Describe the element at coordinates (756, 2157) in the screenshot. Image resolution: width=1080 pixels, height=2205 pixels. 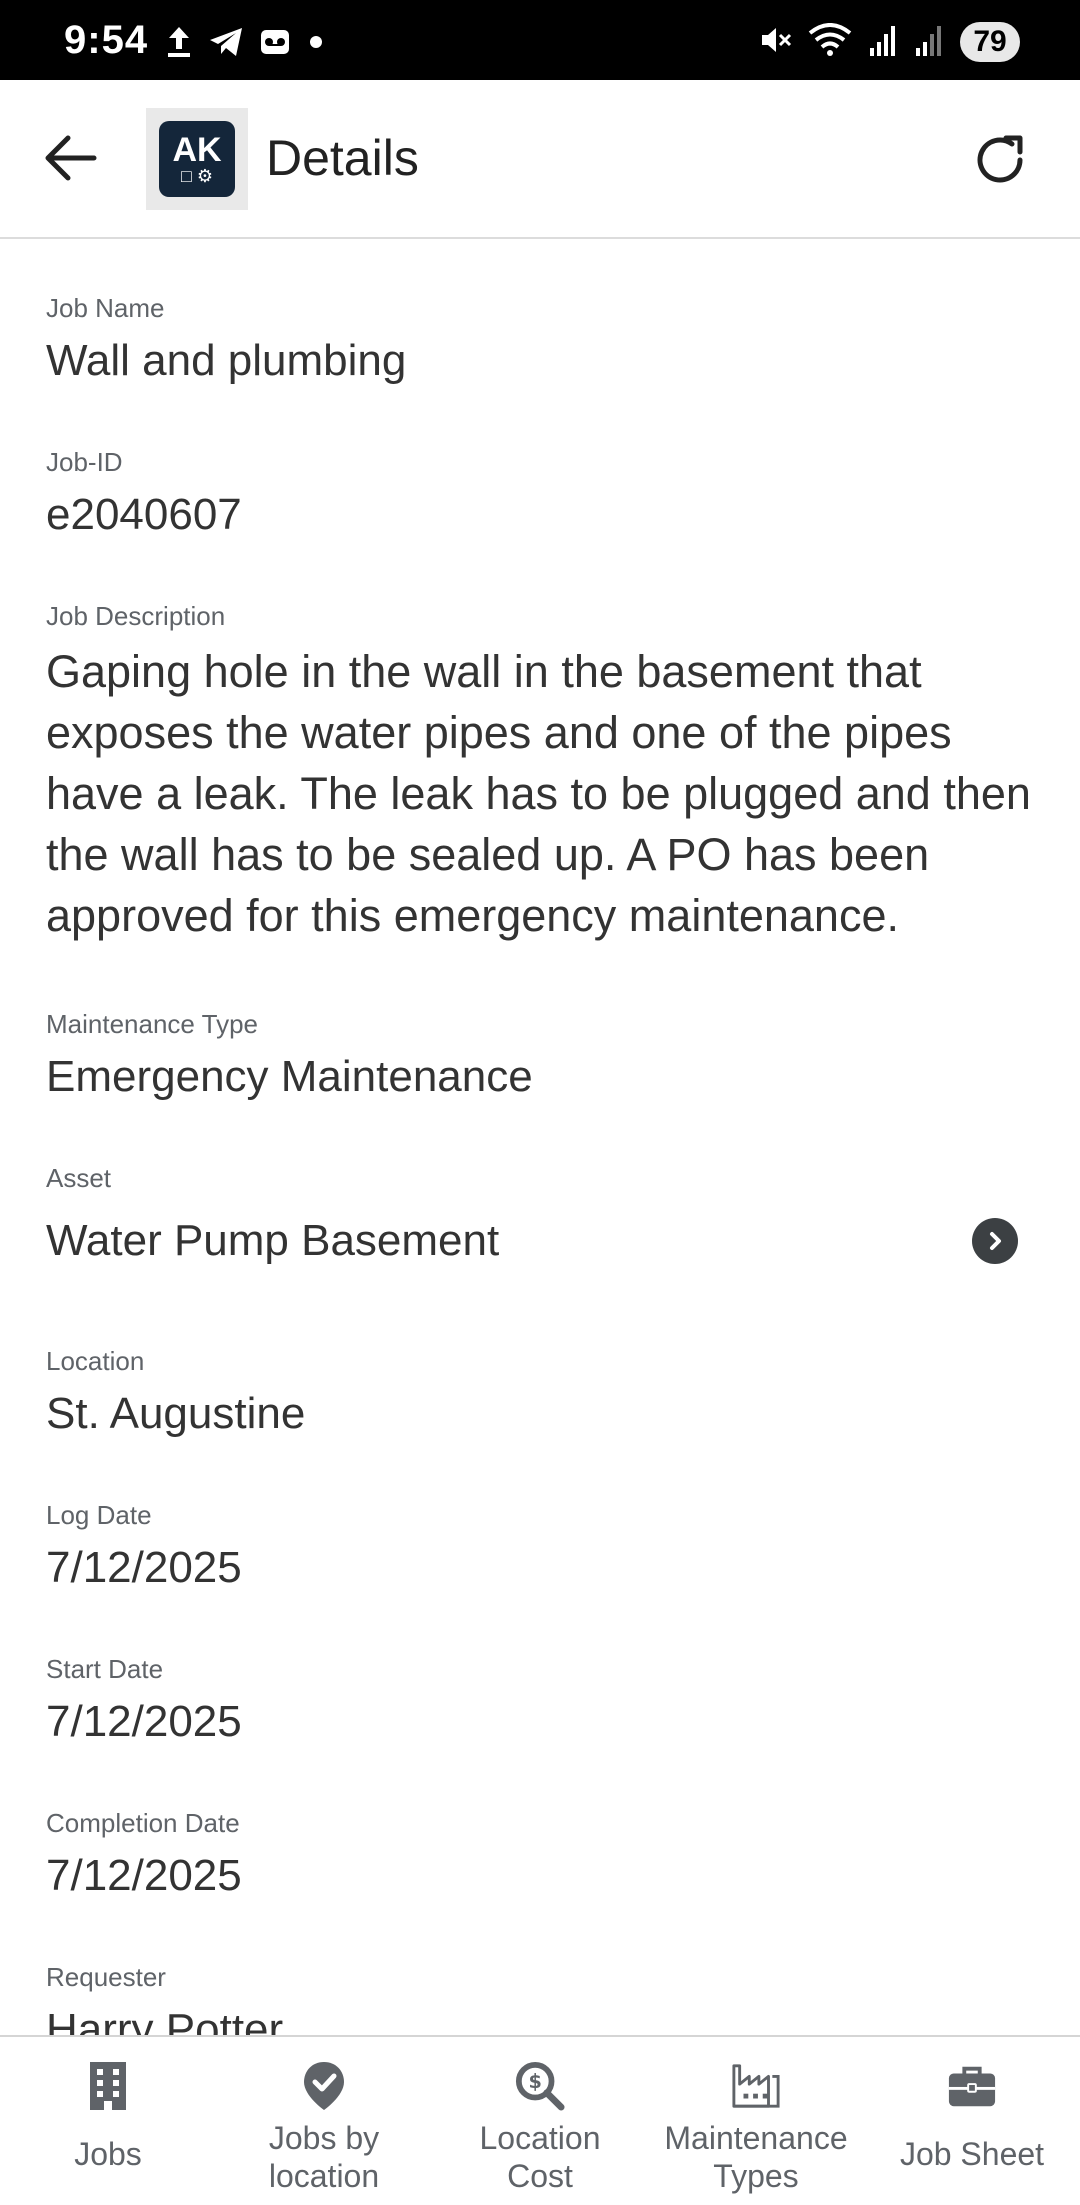
I see `nav-label-maintenance-types: Maintenance Types` at that location.